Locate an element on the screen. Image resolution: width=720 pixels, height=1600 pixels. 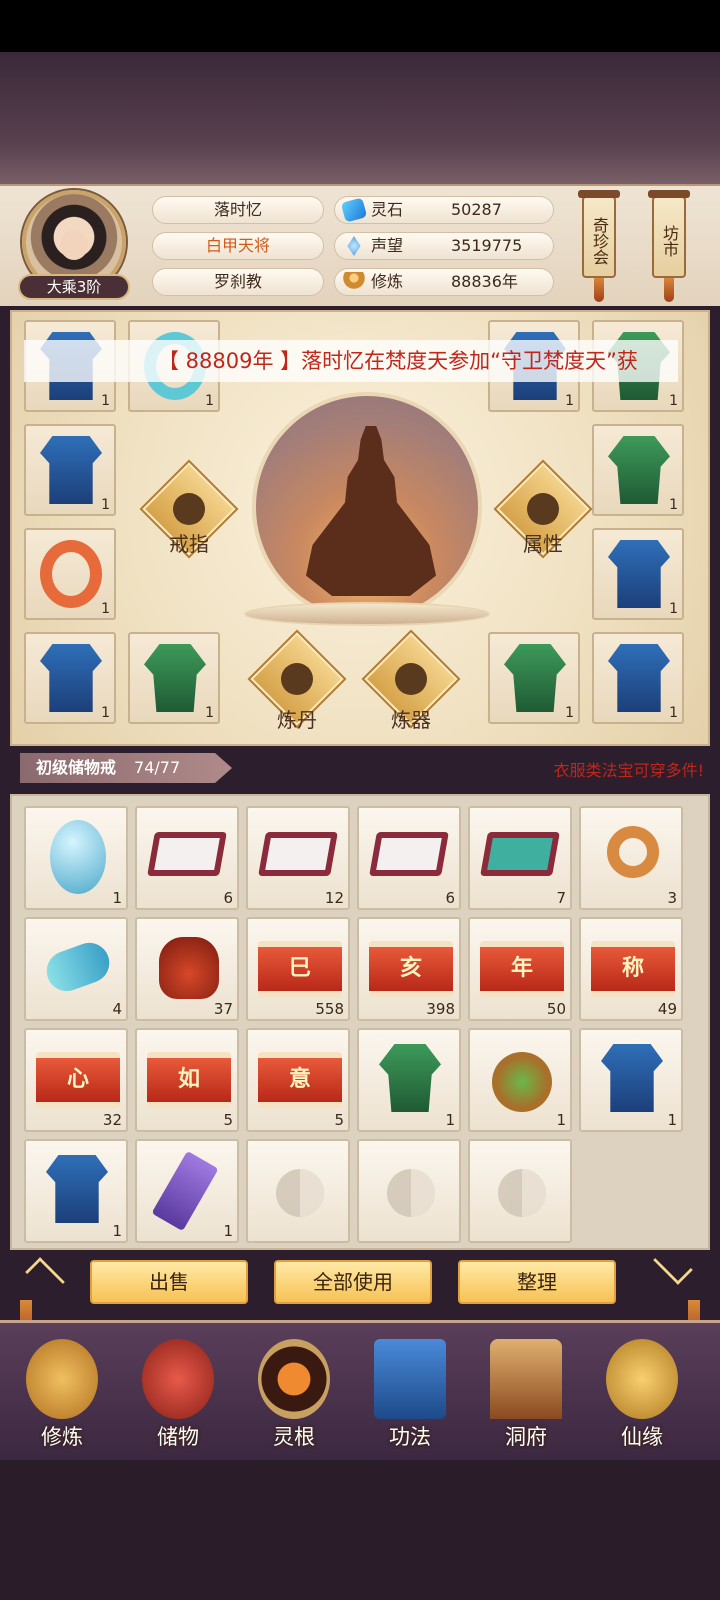
ring-label: 戒指 is located at coordinates (189, 544).